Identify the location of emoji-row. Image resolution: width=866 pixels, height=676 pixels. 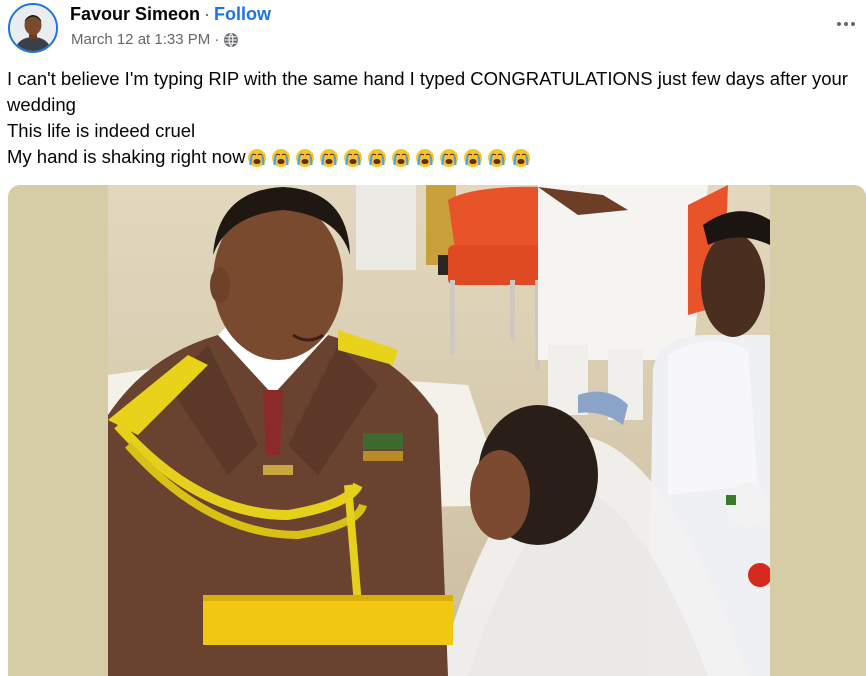
(391, 158).